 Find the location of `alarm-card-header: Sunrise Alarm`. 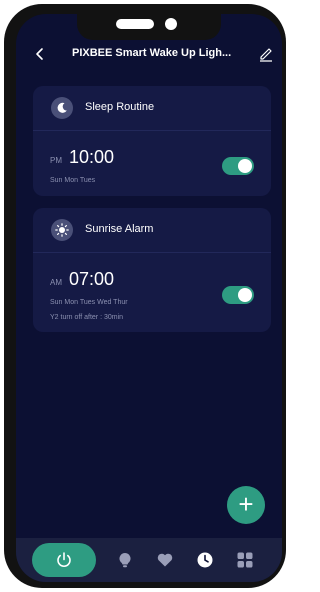

alarm-card-header: Sunrise Alarm is located at coordinates (152, 230).